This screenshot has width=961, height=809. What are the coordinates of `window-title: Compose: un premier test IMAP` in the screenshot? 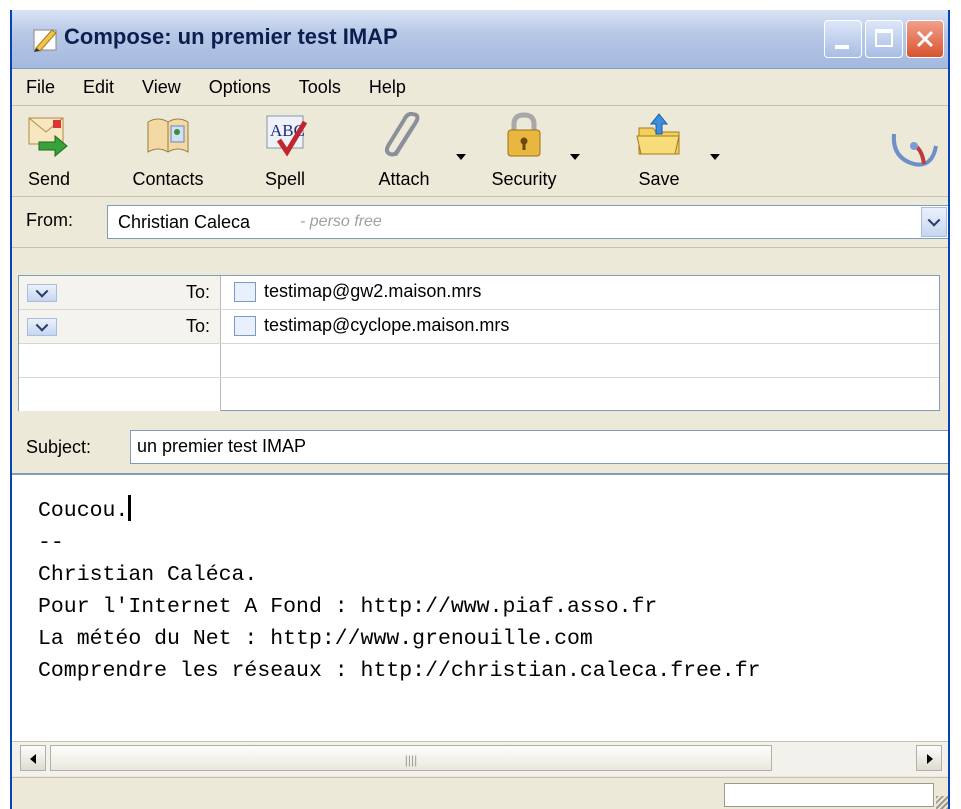 It's located at (231, 36).